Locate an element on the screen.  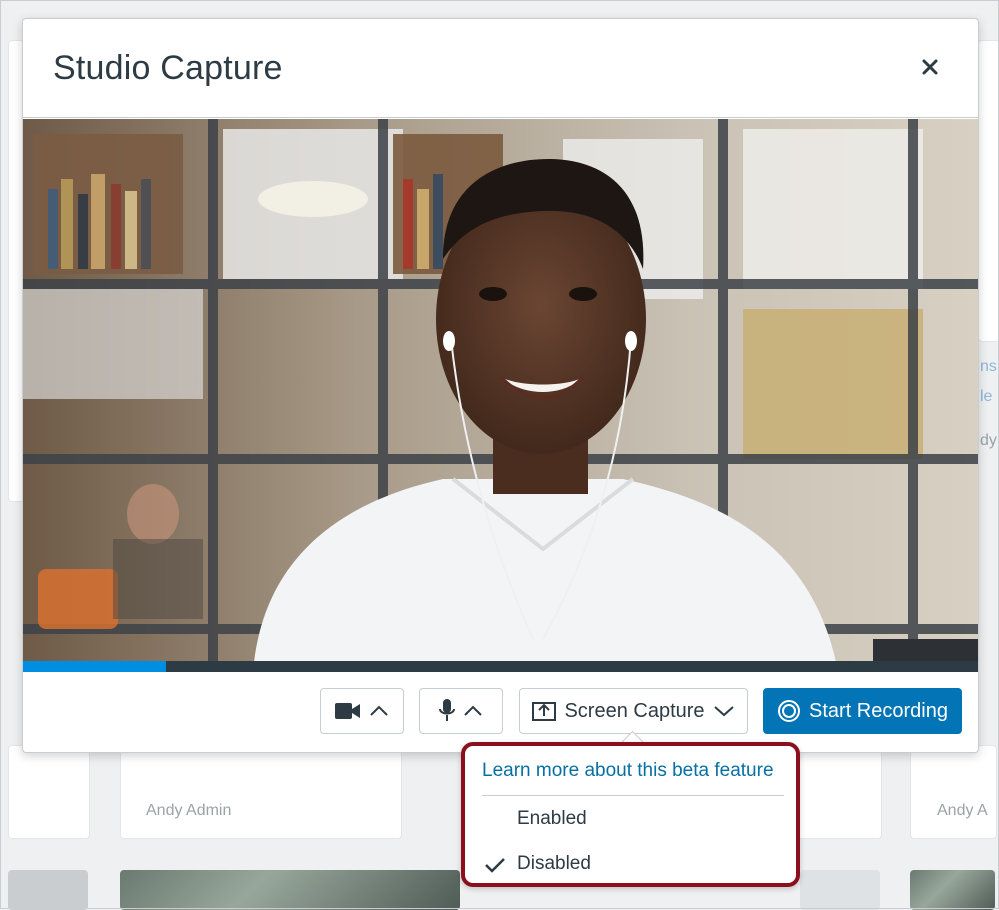
start-recording-label: Start Recording is located at coordinates (878, 710).